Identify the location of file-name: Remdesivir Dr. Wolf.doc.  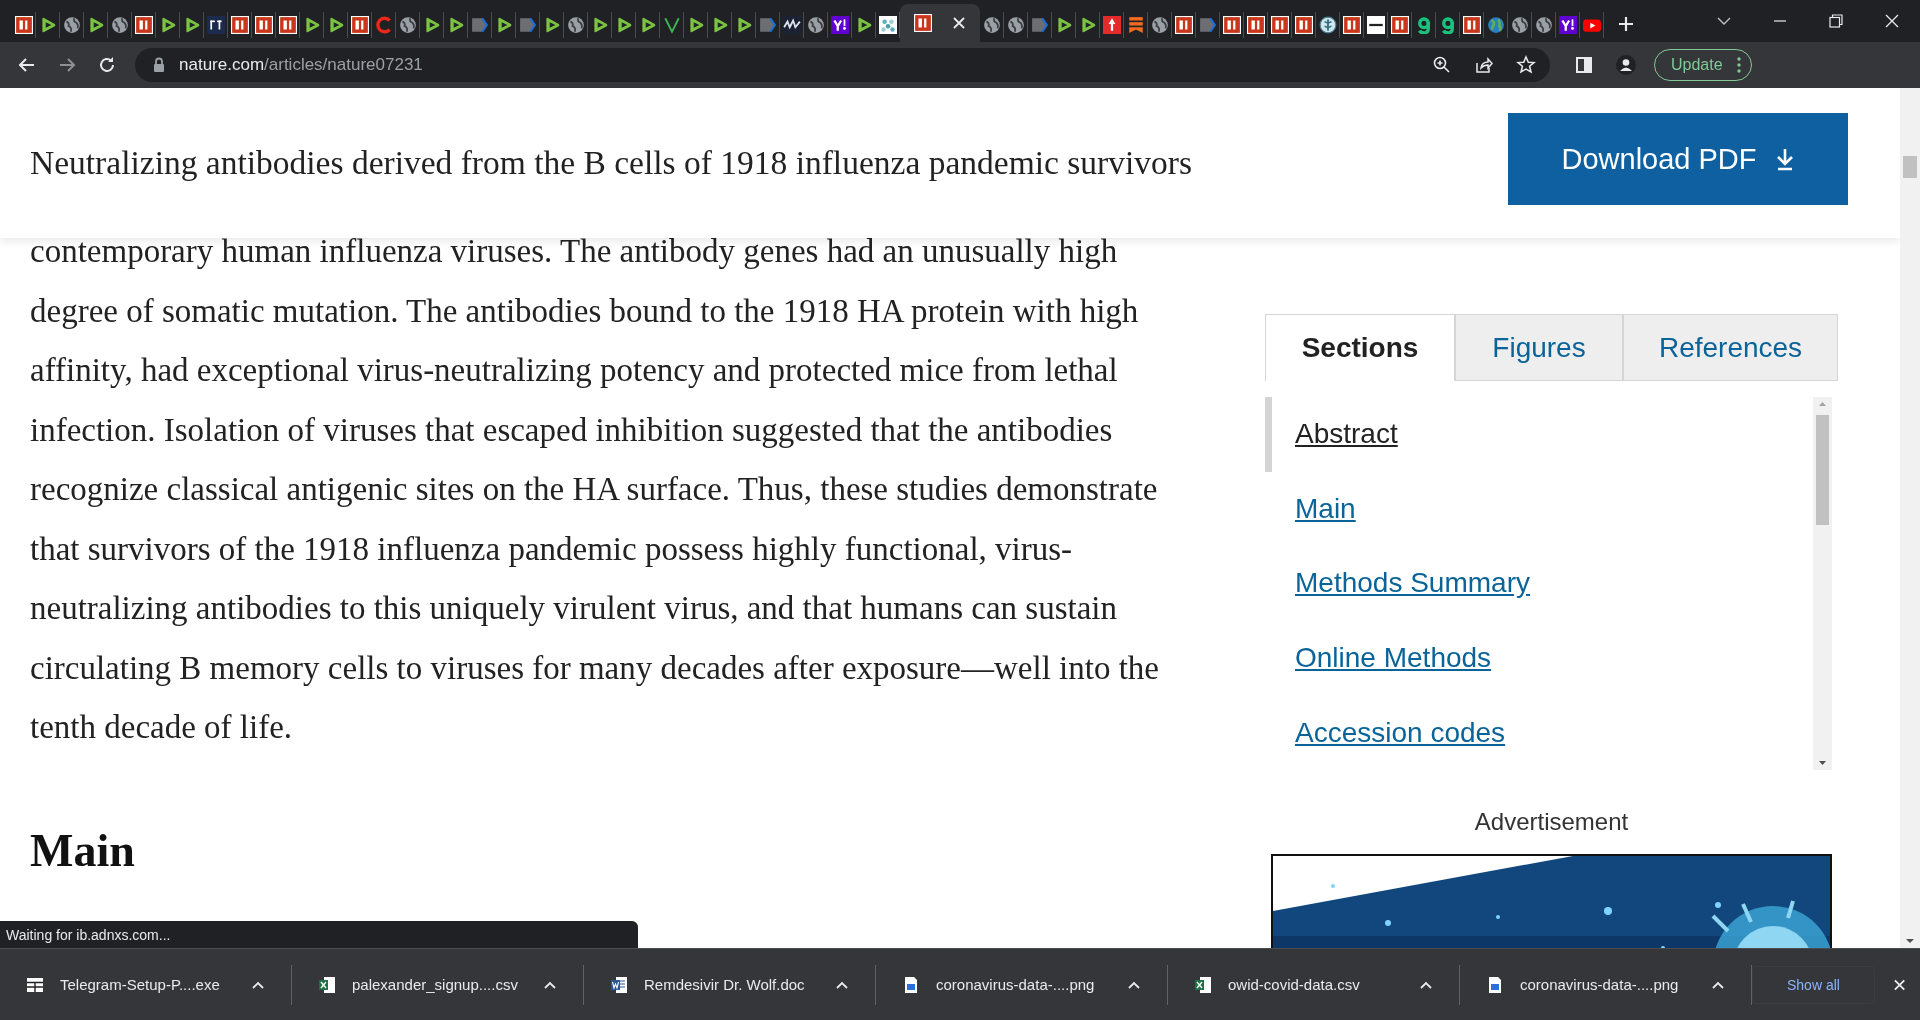
(724, 984).